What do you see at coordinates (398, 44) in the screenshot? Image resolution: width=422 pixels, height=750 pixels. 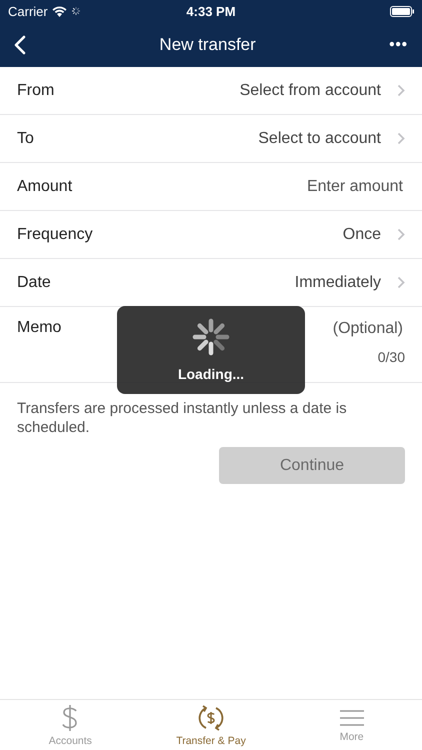 I see `more-button: •••` at bounding box center [398, 44].